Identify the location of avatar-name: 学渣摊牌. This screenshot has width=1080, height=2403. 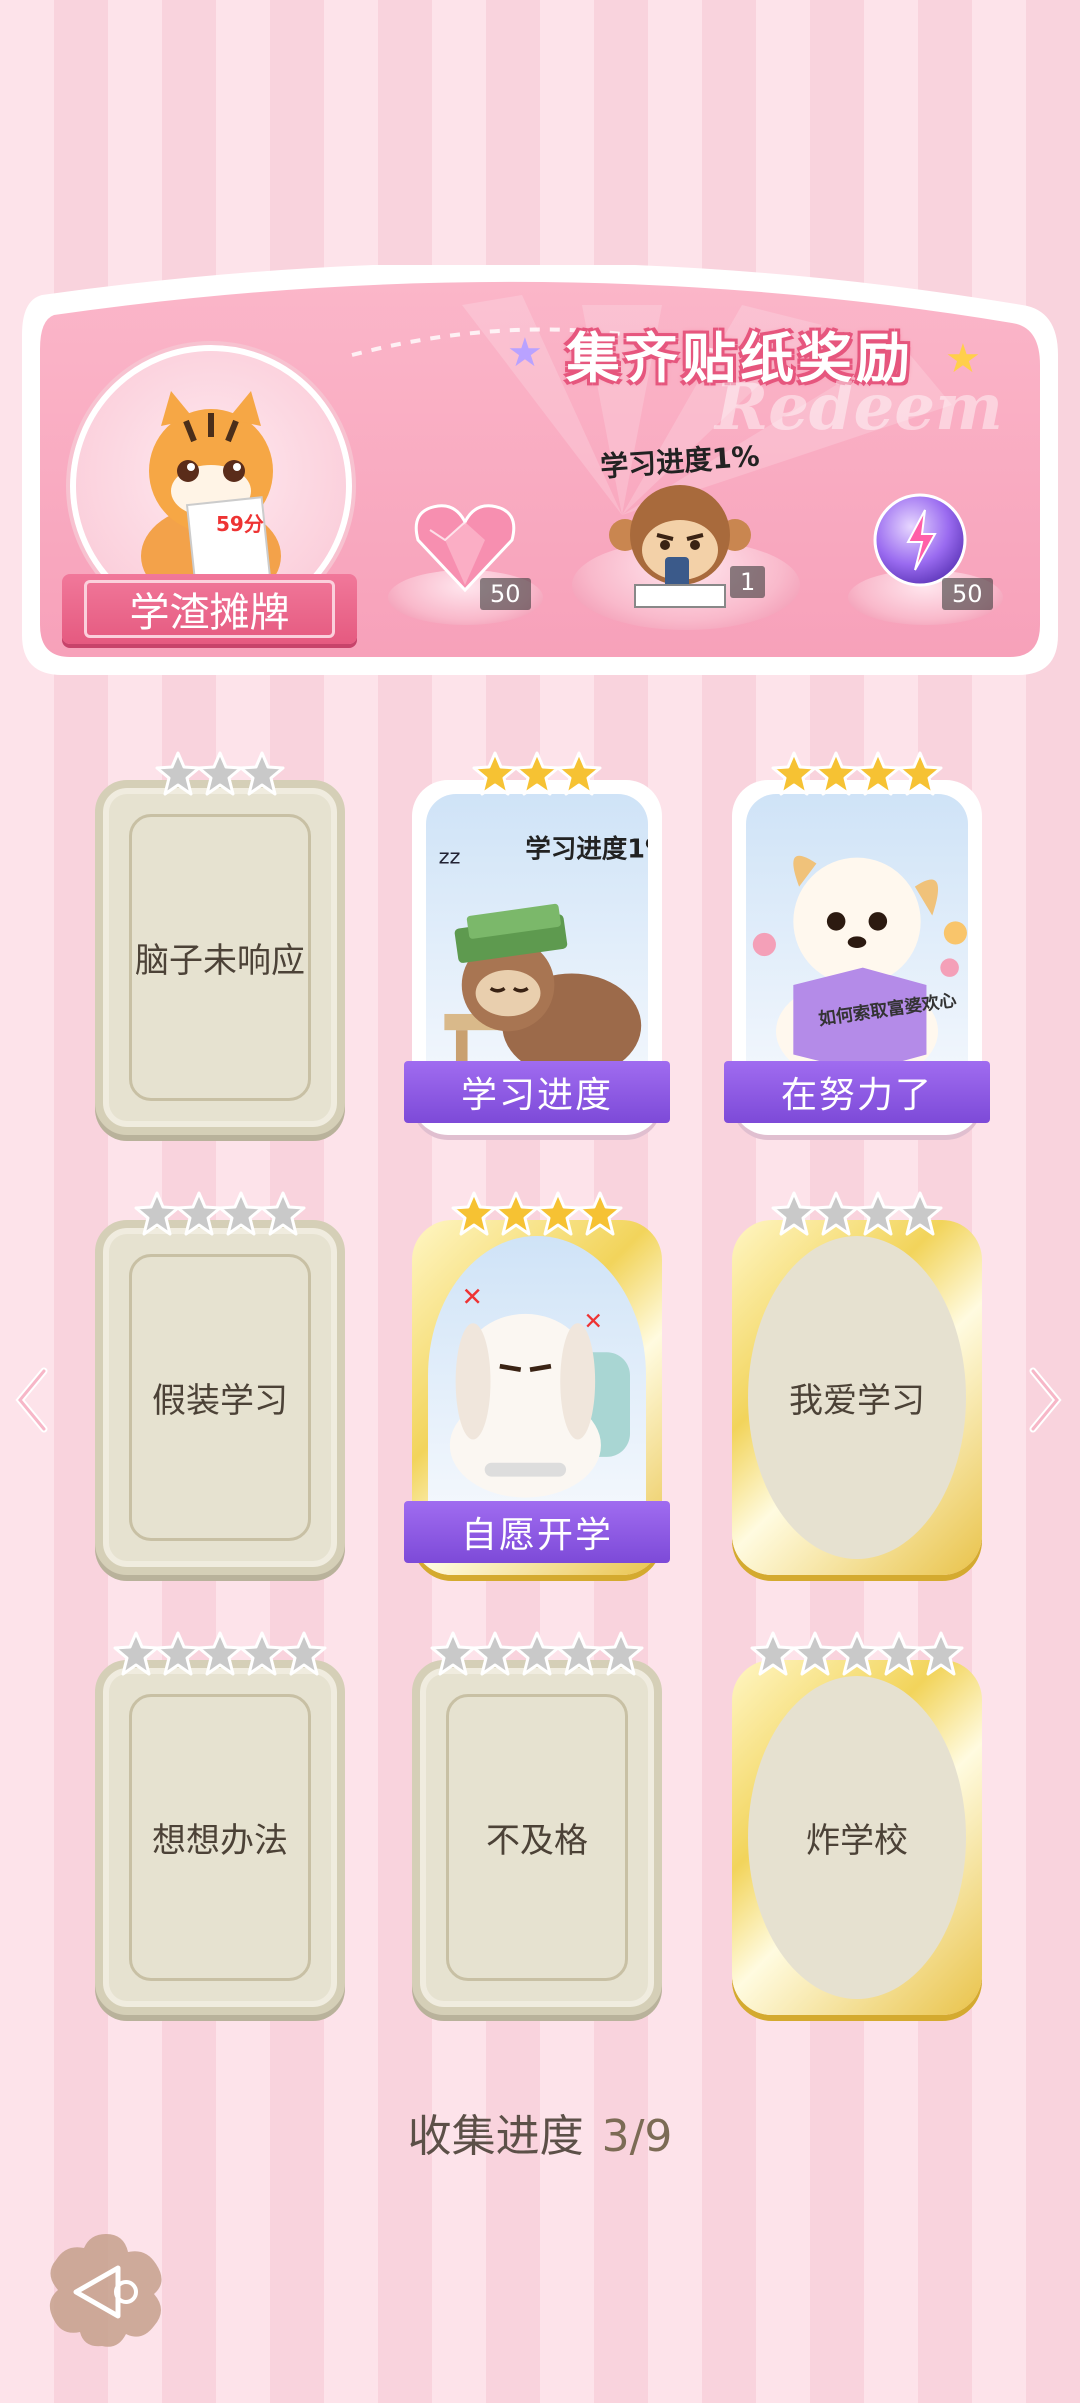
(209, 609).